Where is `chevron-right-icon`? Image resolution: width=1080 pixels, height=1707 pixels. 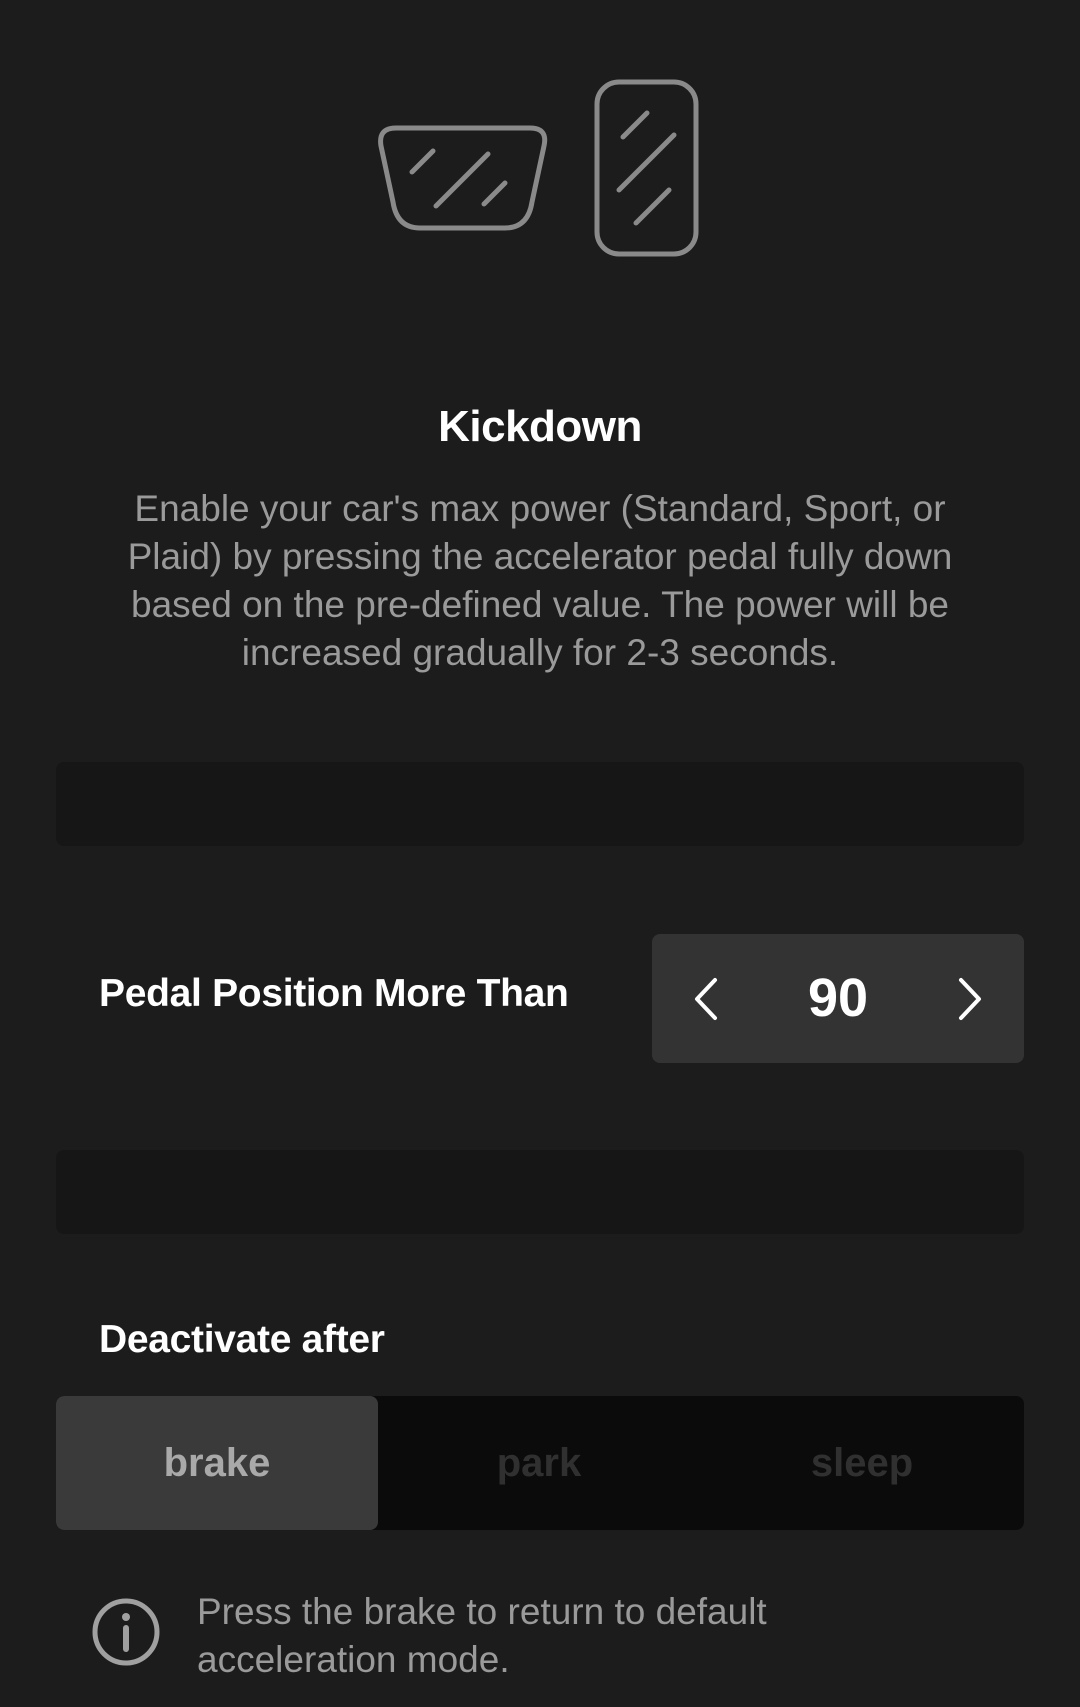
chevron-right-icon is located at coordinates (970, 998).